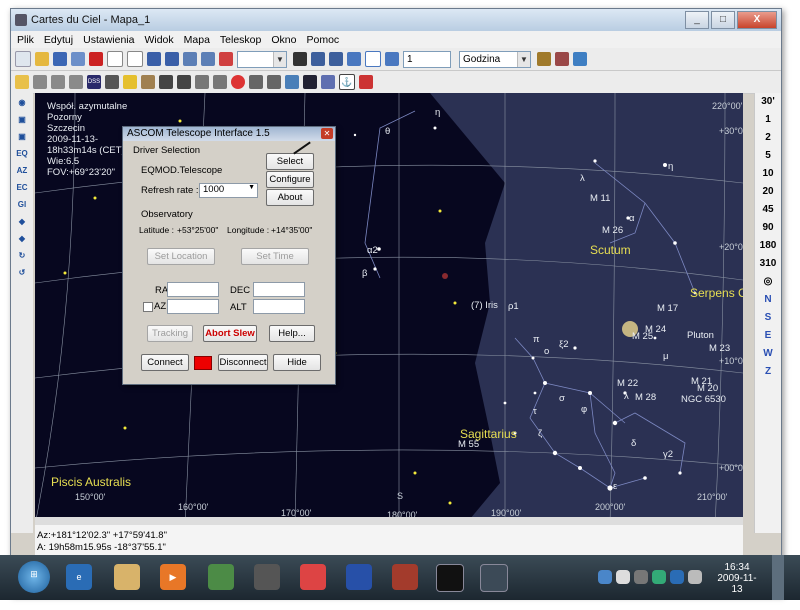  Describe the element at coordinates (310, 82) in the screenshot. I see `milkyway-icon` at that location.